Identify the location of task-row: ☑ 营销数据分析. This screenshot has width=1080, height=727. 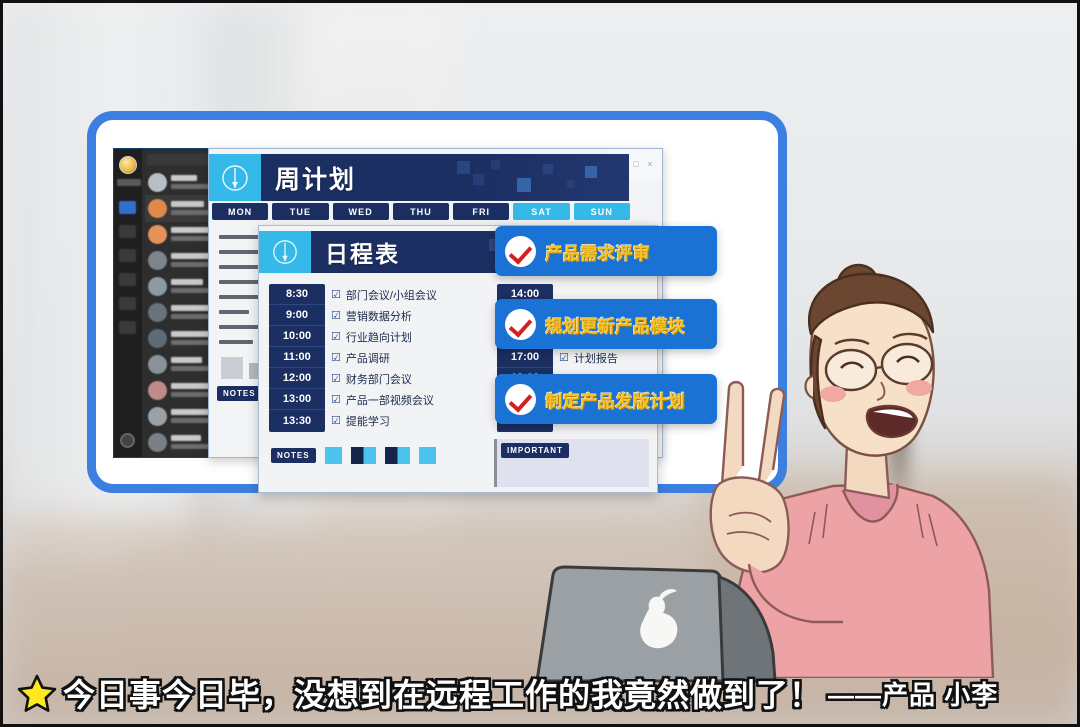
(414, 315).